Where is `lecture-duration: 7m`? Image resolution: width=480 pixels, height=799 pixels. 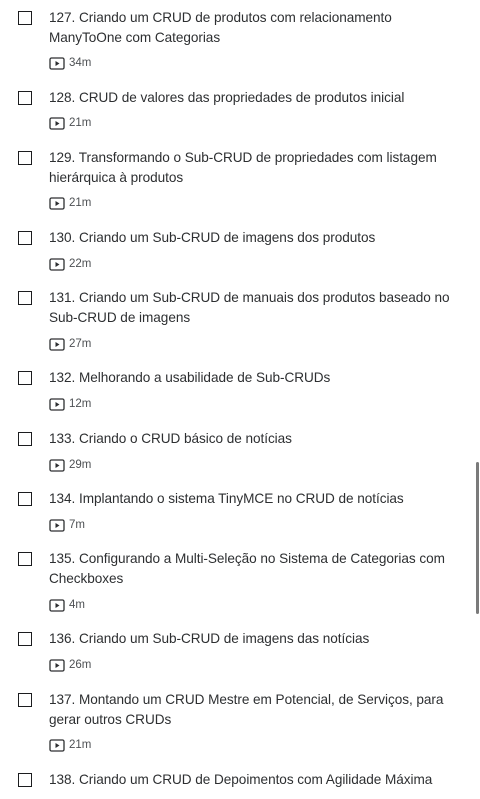 lecture-duration: 7m is located at coordinates (77, 525).